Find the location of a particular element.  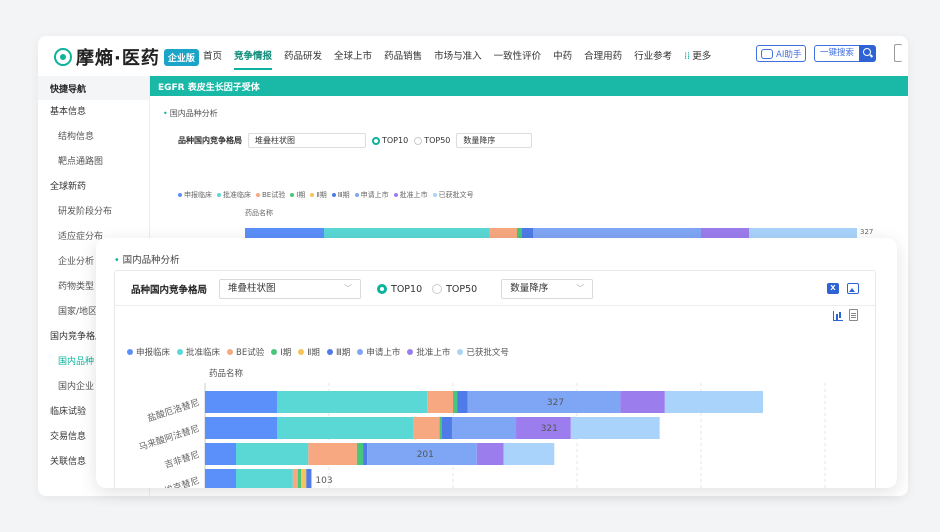

nav-item-rational-use: 合理用药 is located at coordinates (603, 55).